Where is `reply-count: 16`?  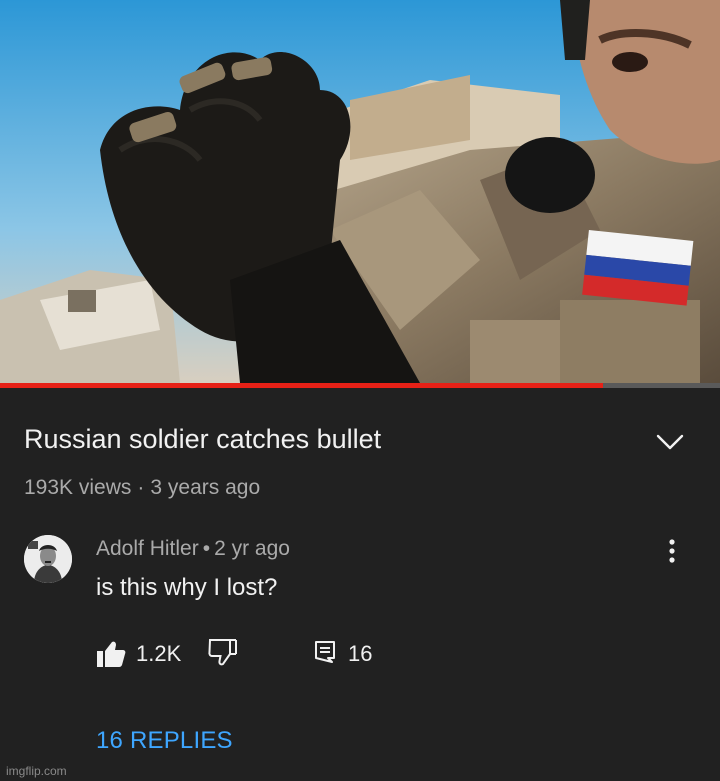 reply-count: 16 is located at coordinates (360, 653).